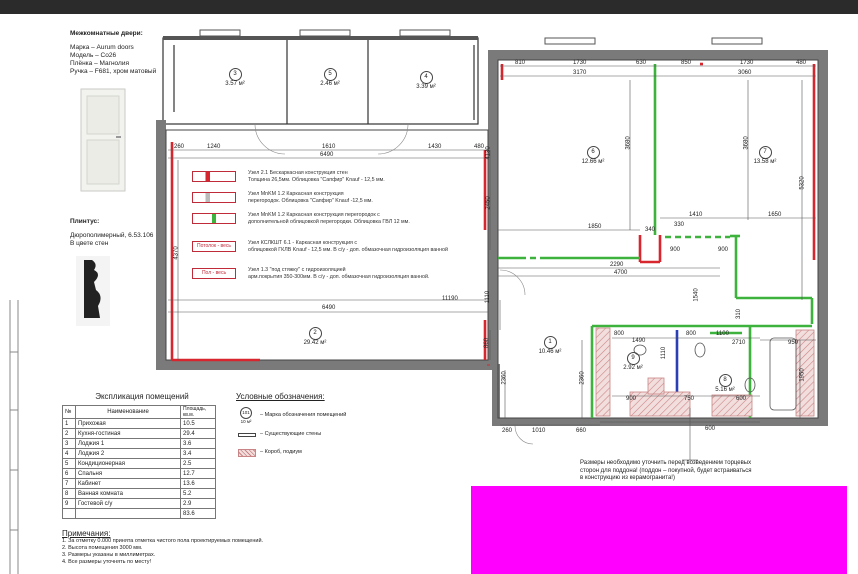 The image size is (858, 574). What do you see at coordinates (330, 77) in the screenshot?
I see `room-marker: 5 2.46 м²` at bounding box center [330, 77].